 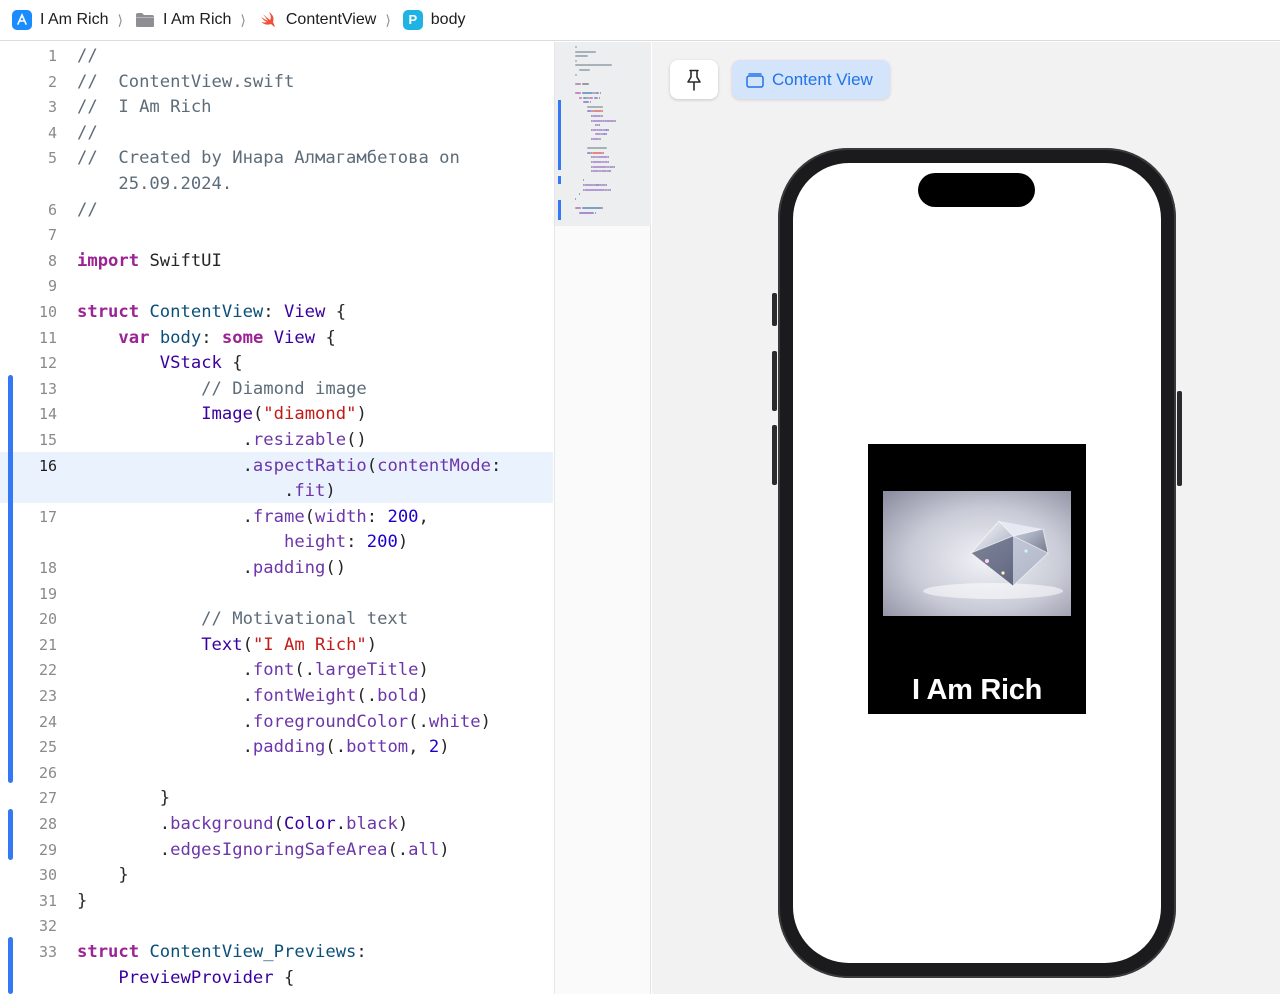 I want to click on code-line: 2 // ContentView.swift, so click(x=276, y=83).